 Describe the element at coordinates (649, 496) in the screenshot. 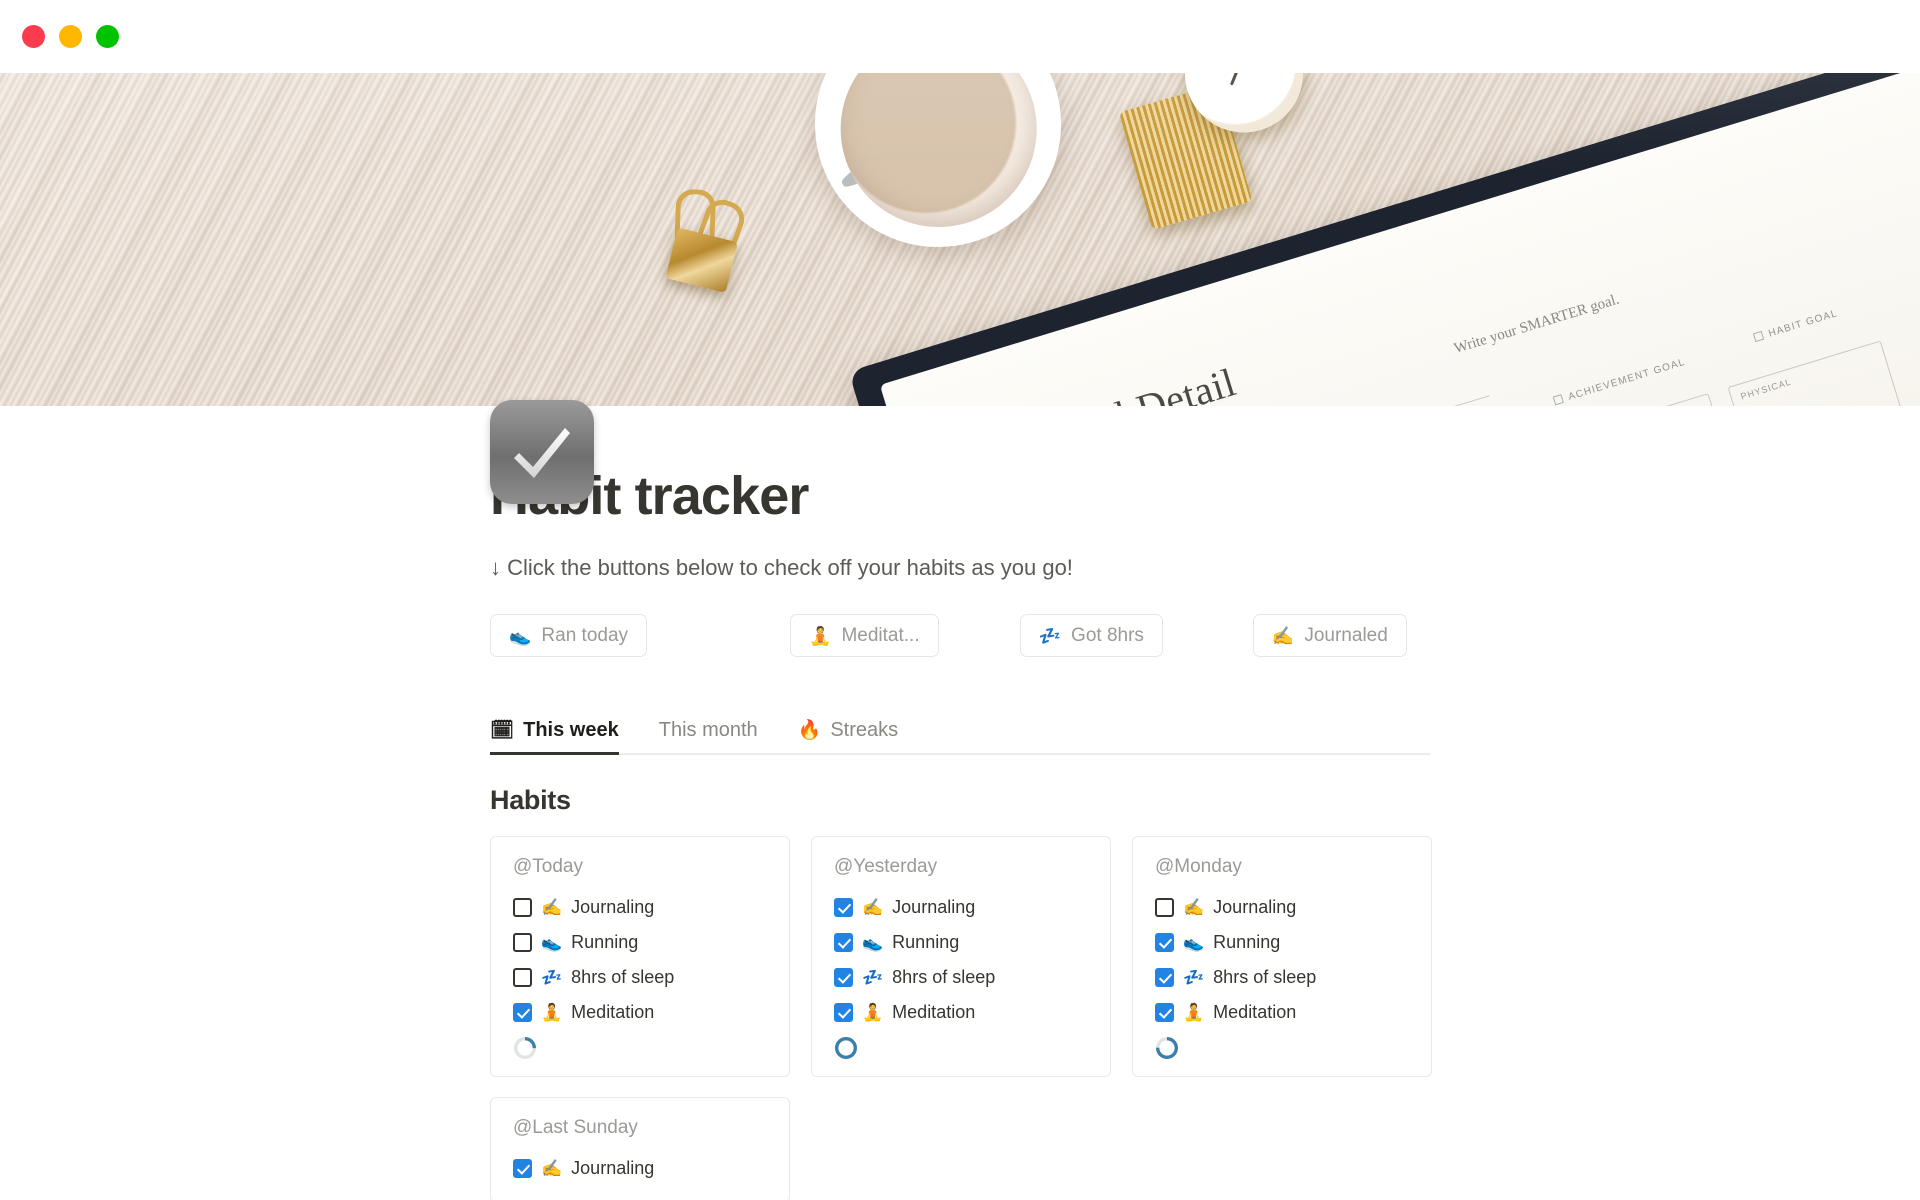

I see `page-title: Habit tracker` at that location.